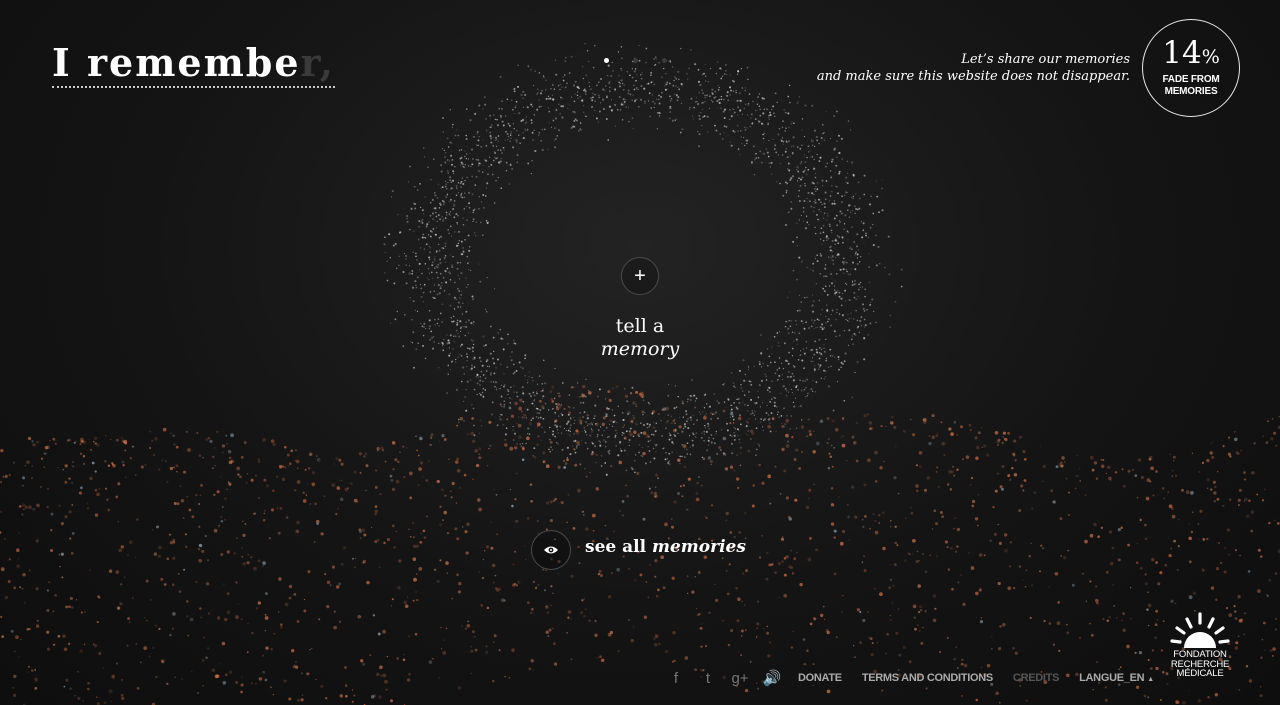  Describe the element at coordinates (1210, 57) in the screenshot. I see `fade-percent-symbol: %` at that location.